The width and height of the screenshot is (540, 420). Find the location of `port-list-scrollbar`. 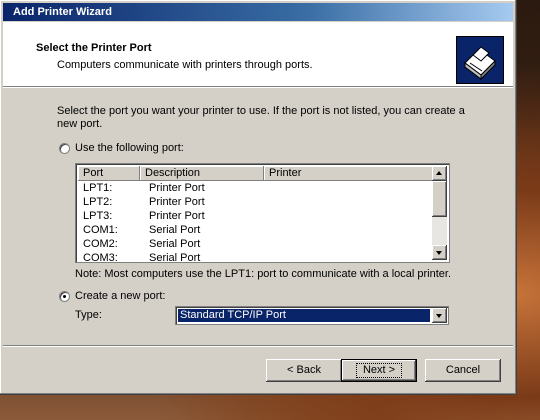

port-list-scrollbar is located at coordinates (439, 213).